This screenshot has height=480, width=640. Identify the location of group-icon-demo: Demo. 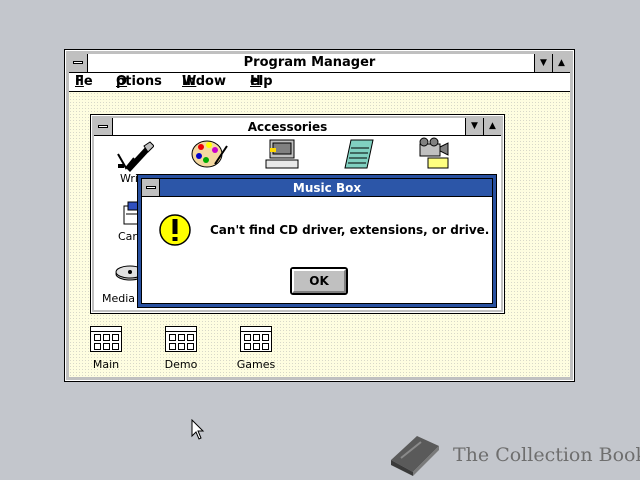
(181, 348).